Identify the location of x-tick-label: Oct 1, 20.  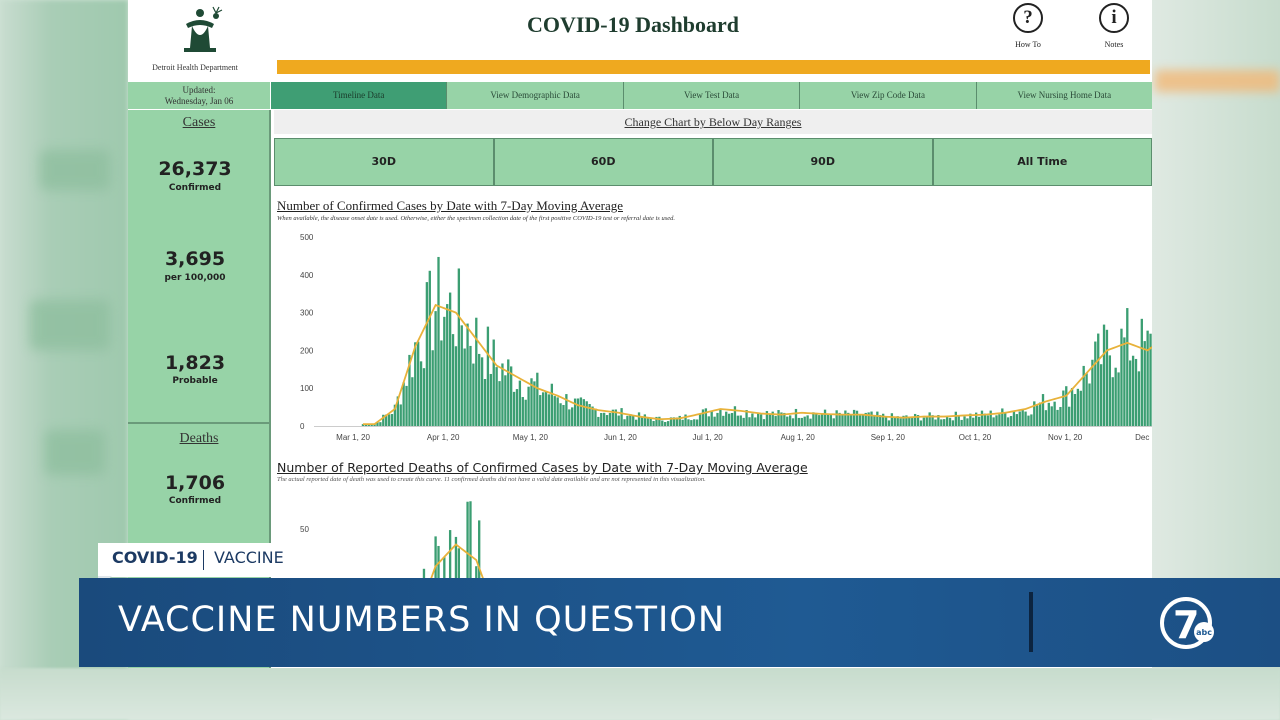
(975, 437).